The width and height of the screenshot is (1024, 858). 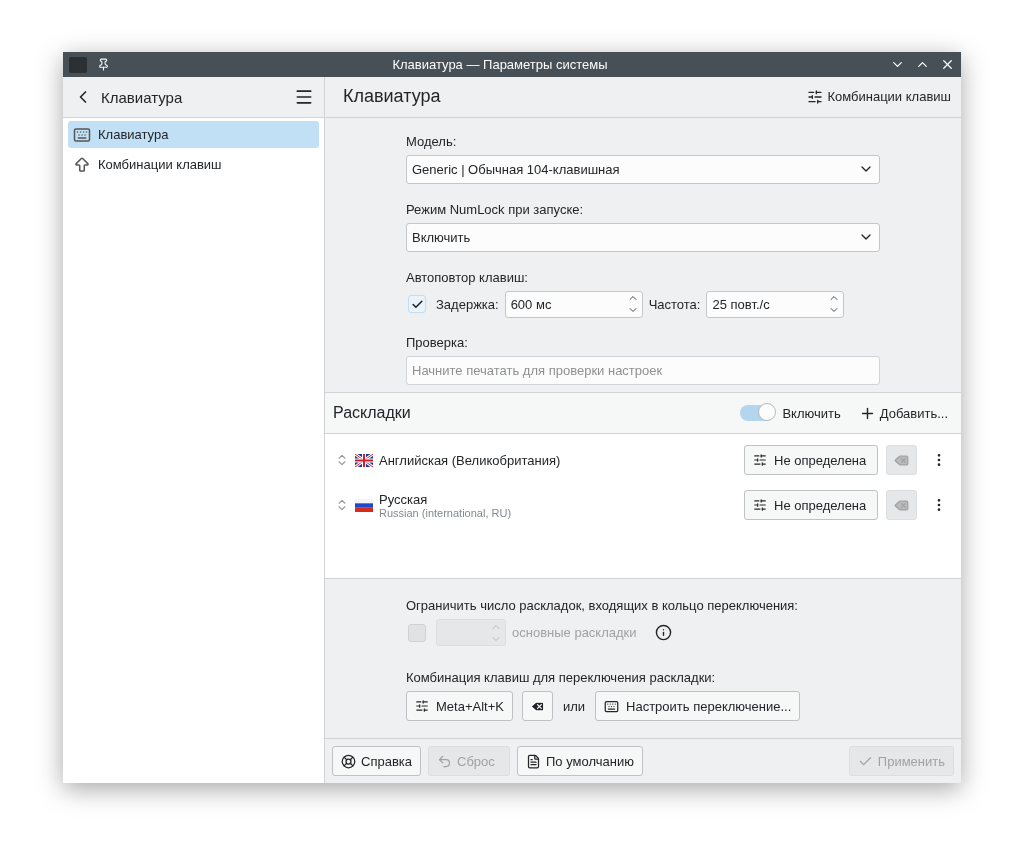 What do you see at coordinates (342, 505) in the screenshot?
I see `drag-handle-icon` at bounding box center [342, 505].